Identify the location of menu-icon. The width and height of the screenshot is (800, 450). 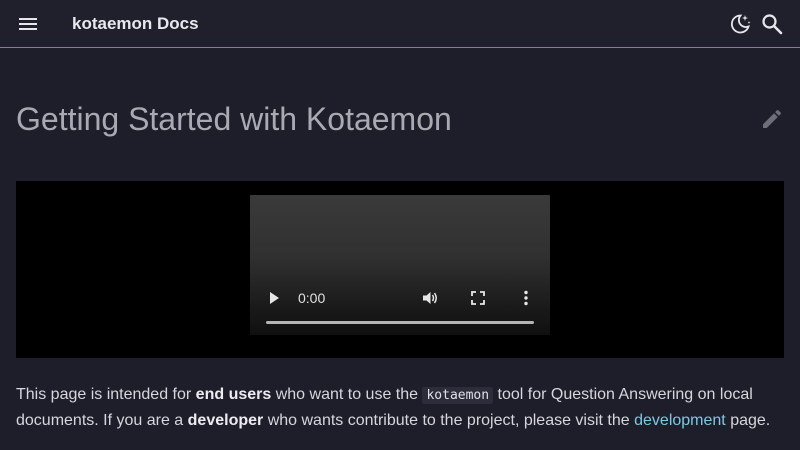
(28, 24).